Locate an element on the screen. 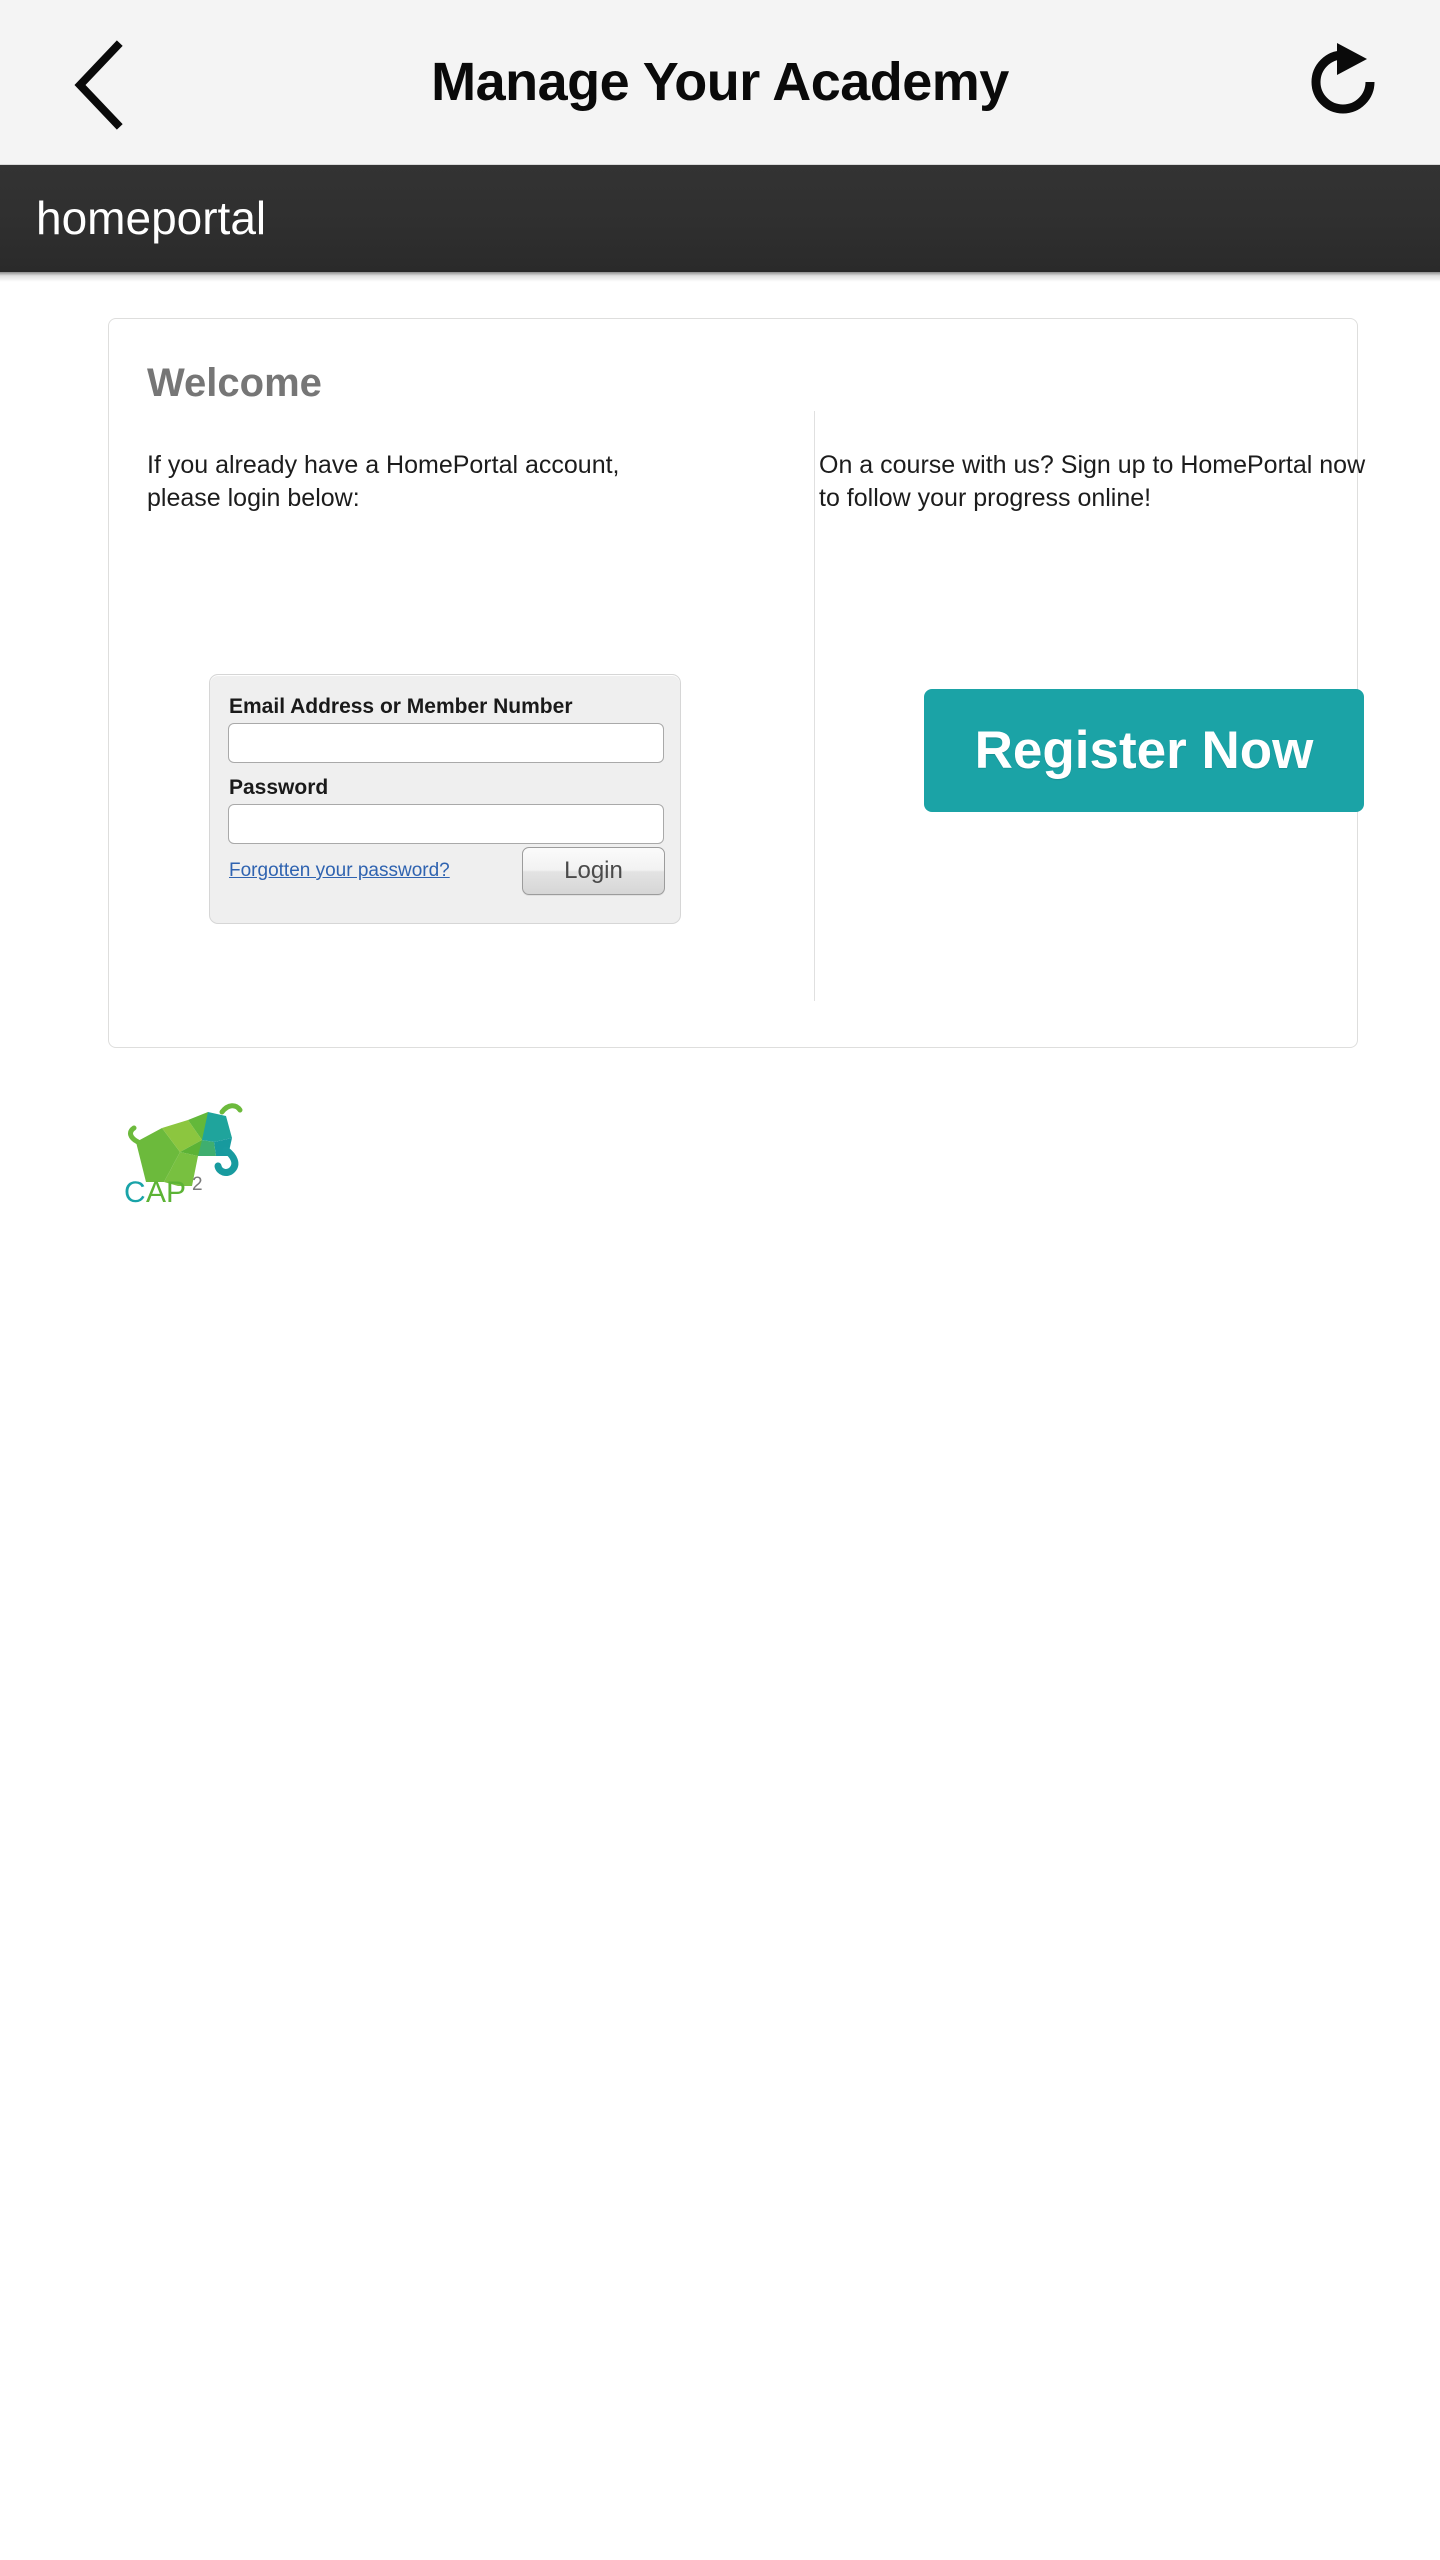  app-header: Manage Your Academy is located at coordinates (720, 82).